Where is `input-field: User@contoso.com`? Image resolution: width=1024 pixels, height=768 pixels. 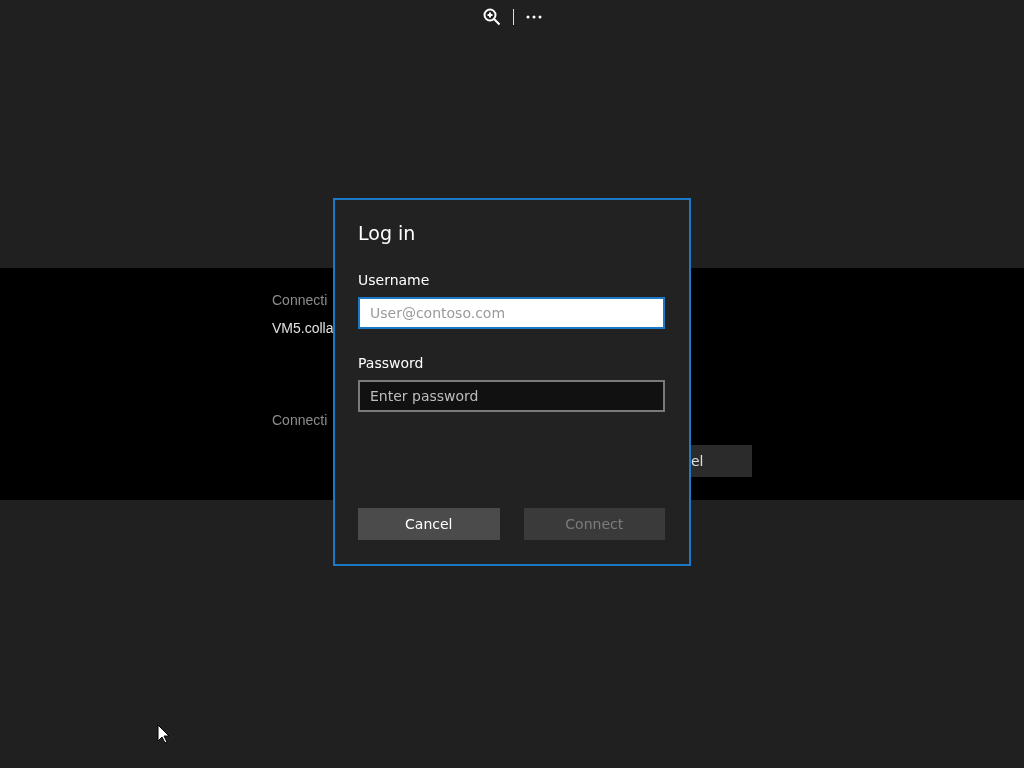 input-field: User@contoso.com is located at coordinates (511, 313).